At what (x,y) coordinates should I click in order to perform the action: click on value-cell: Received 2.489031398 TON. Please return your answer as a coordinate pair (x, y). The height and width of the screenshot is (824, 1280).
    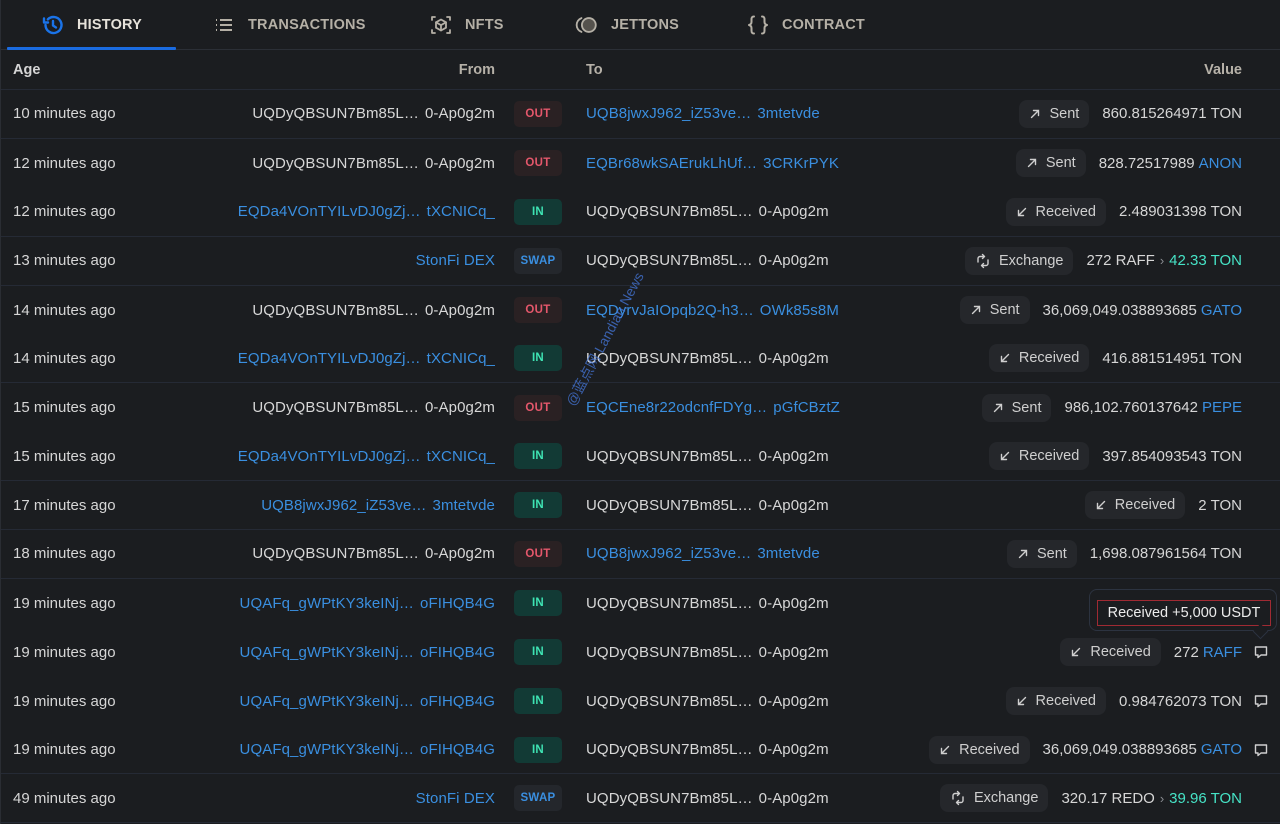
    Looking at the image, I should click on (1060, 211).